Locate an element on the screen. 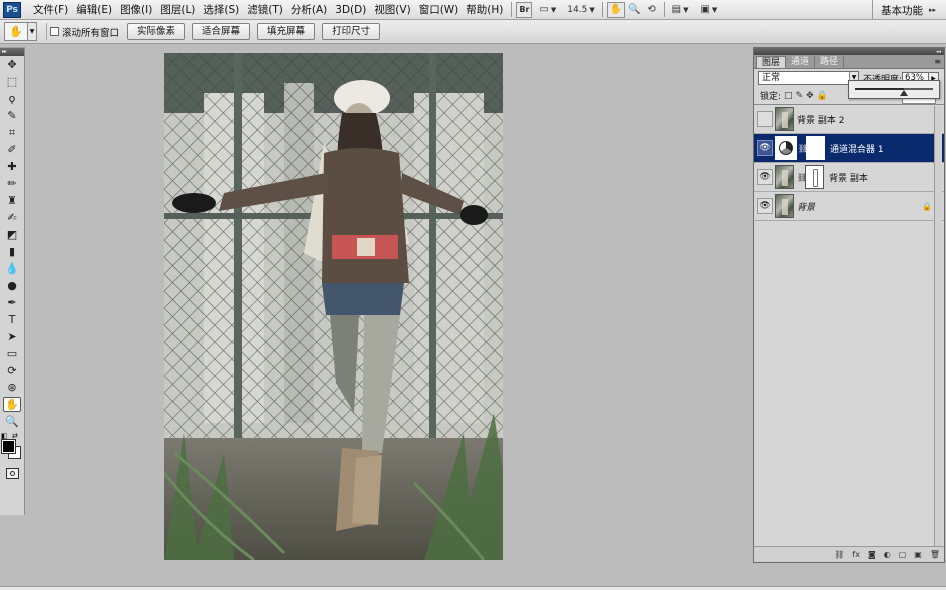 The width and height of the screenshot is (946, 590). menu-item-5: 滤镜(T) is located at coordinates (265, 10).